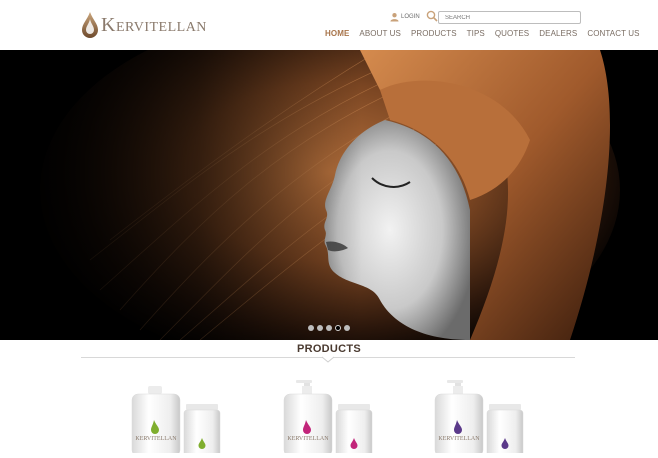 The height and width of the screenshot is (458, 658). I want to click on login-link: LOGIN, so click(405, 17).